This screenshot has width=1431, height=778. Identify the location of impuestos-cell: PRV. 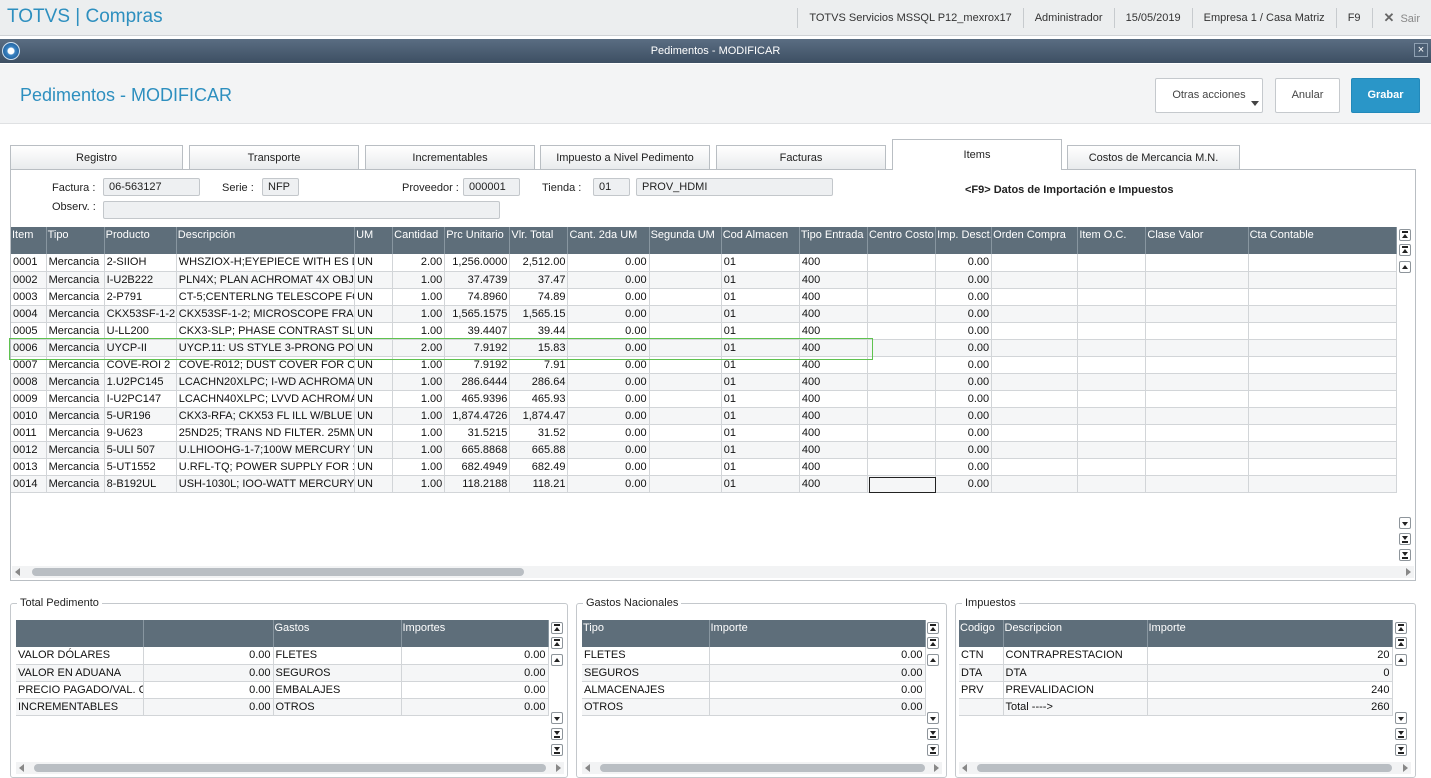
(981, 690).